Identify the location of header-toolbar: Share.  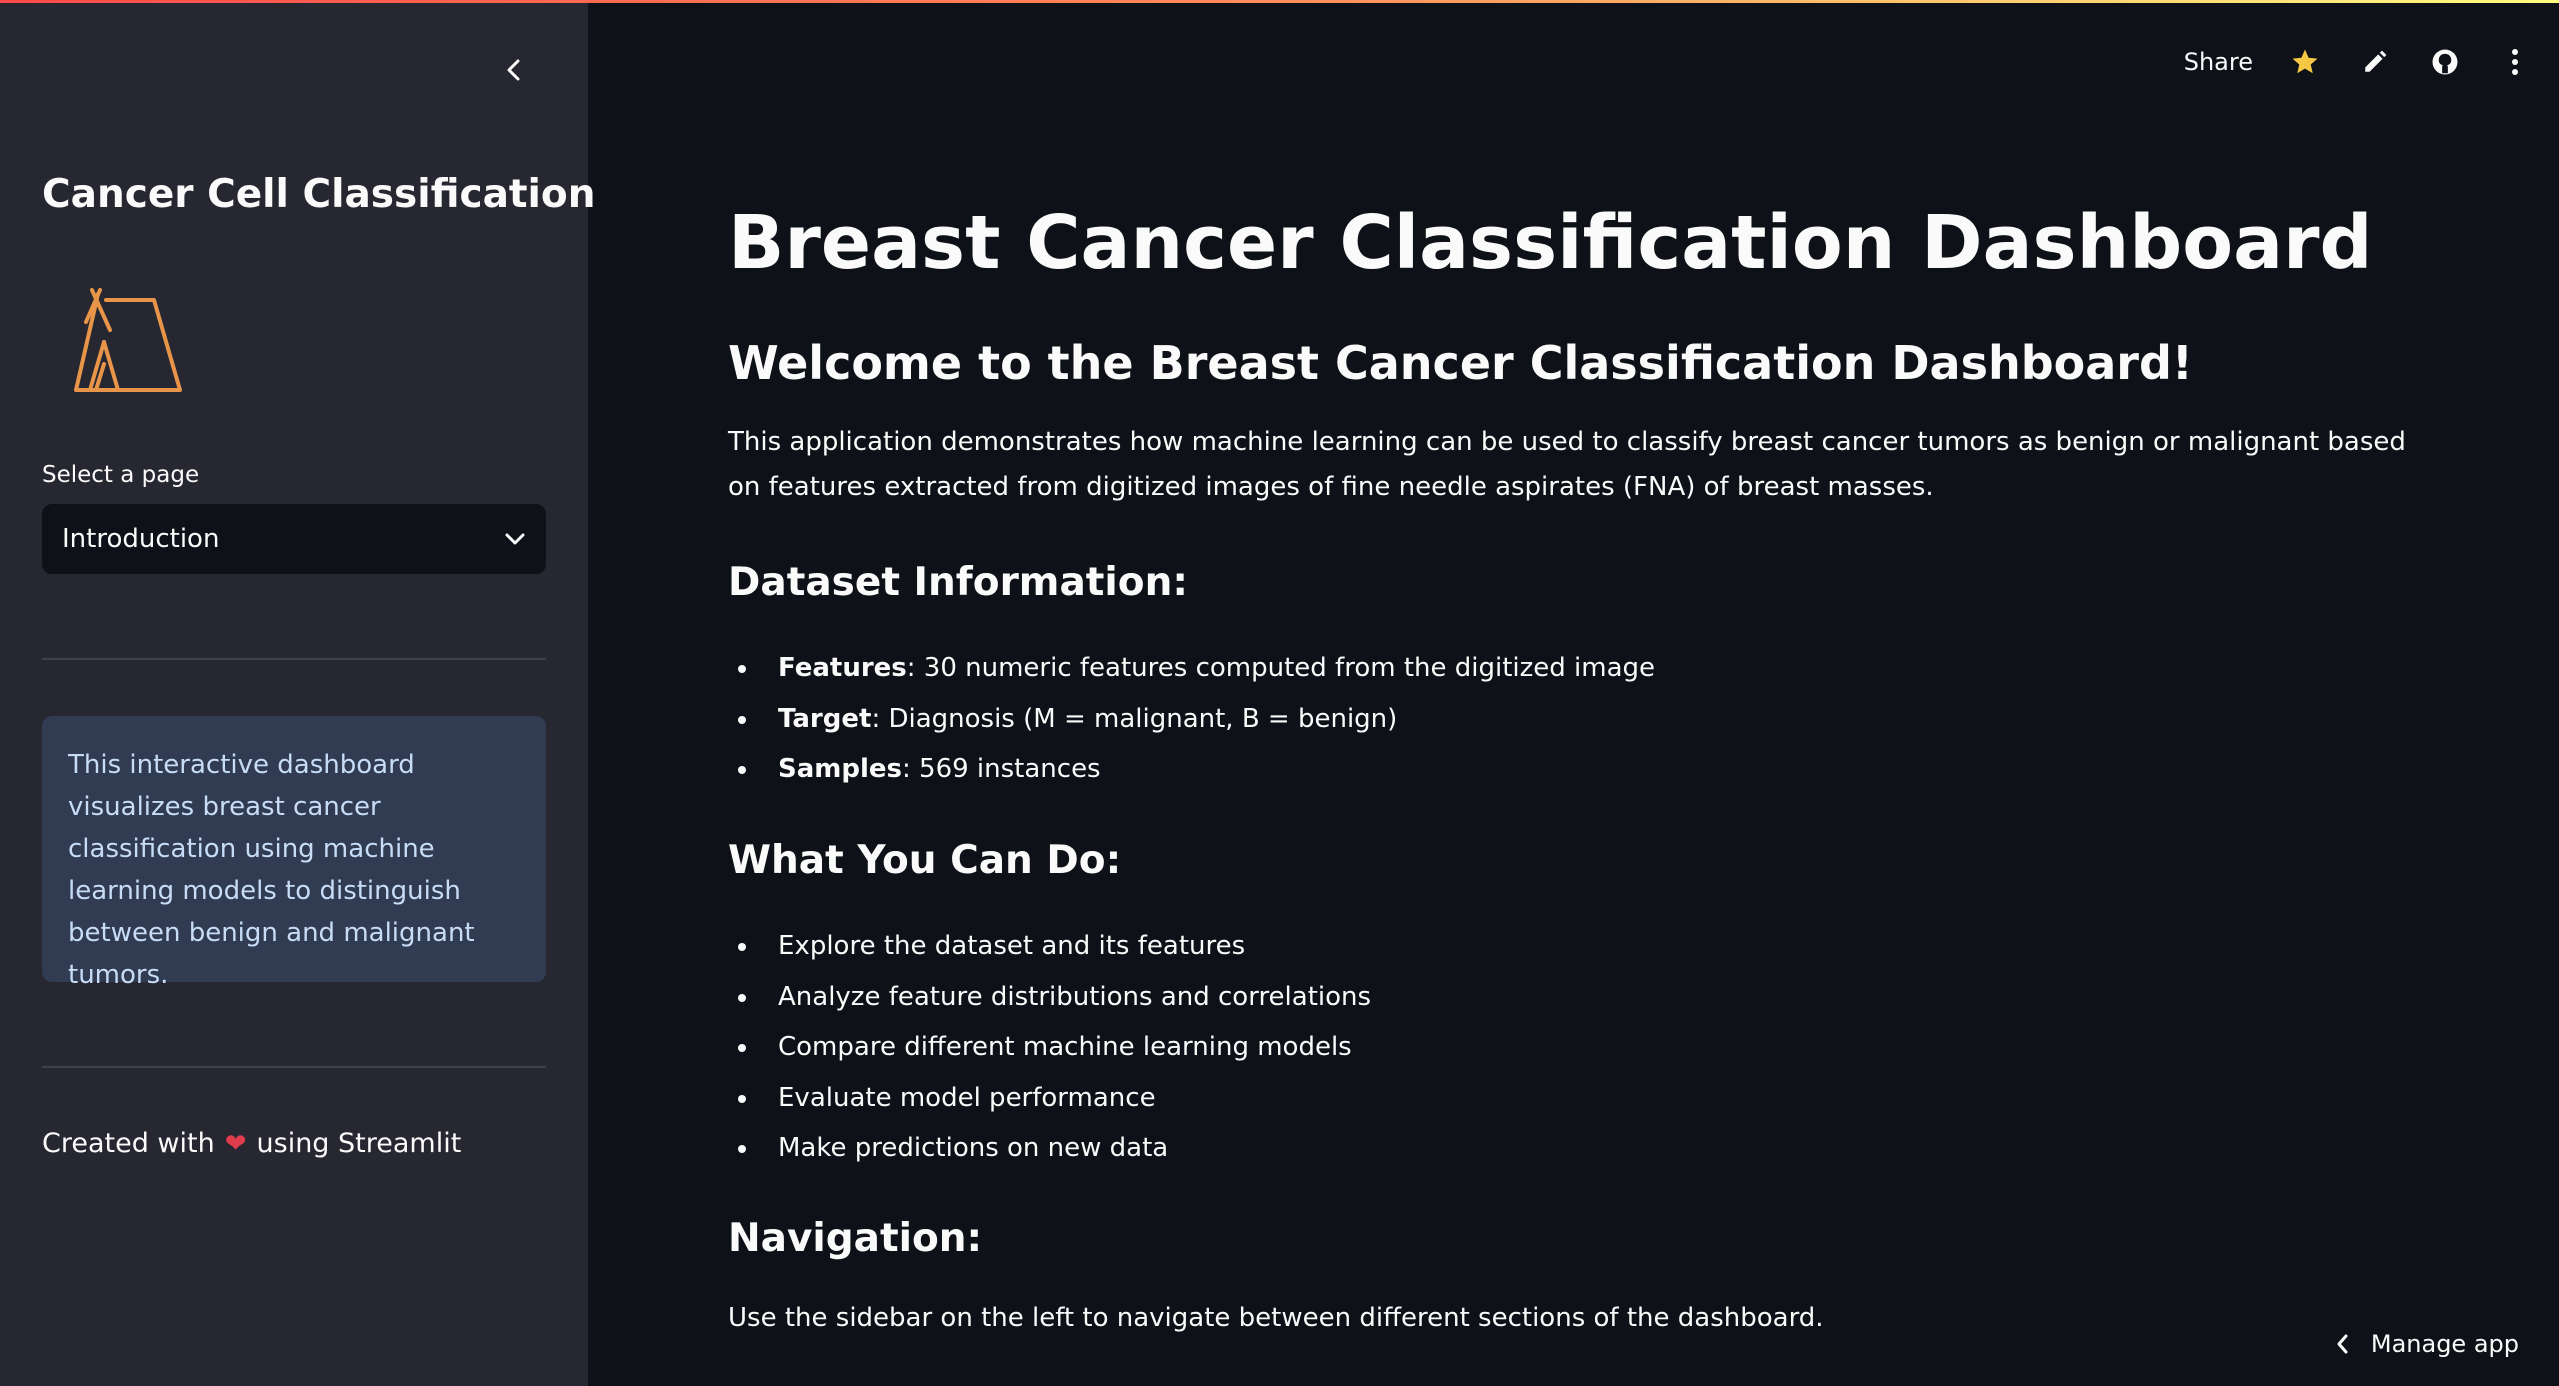
(2371, 62).